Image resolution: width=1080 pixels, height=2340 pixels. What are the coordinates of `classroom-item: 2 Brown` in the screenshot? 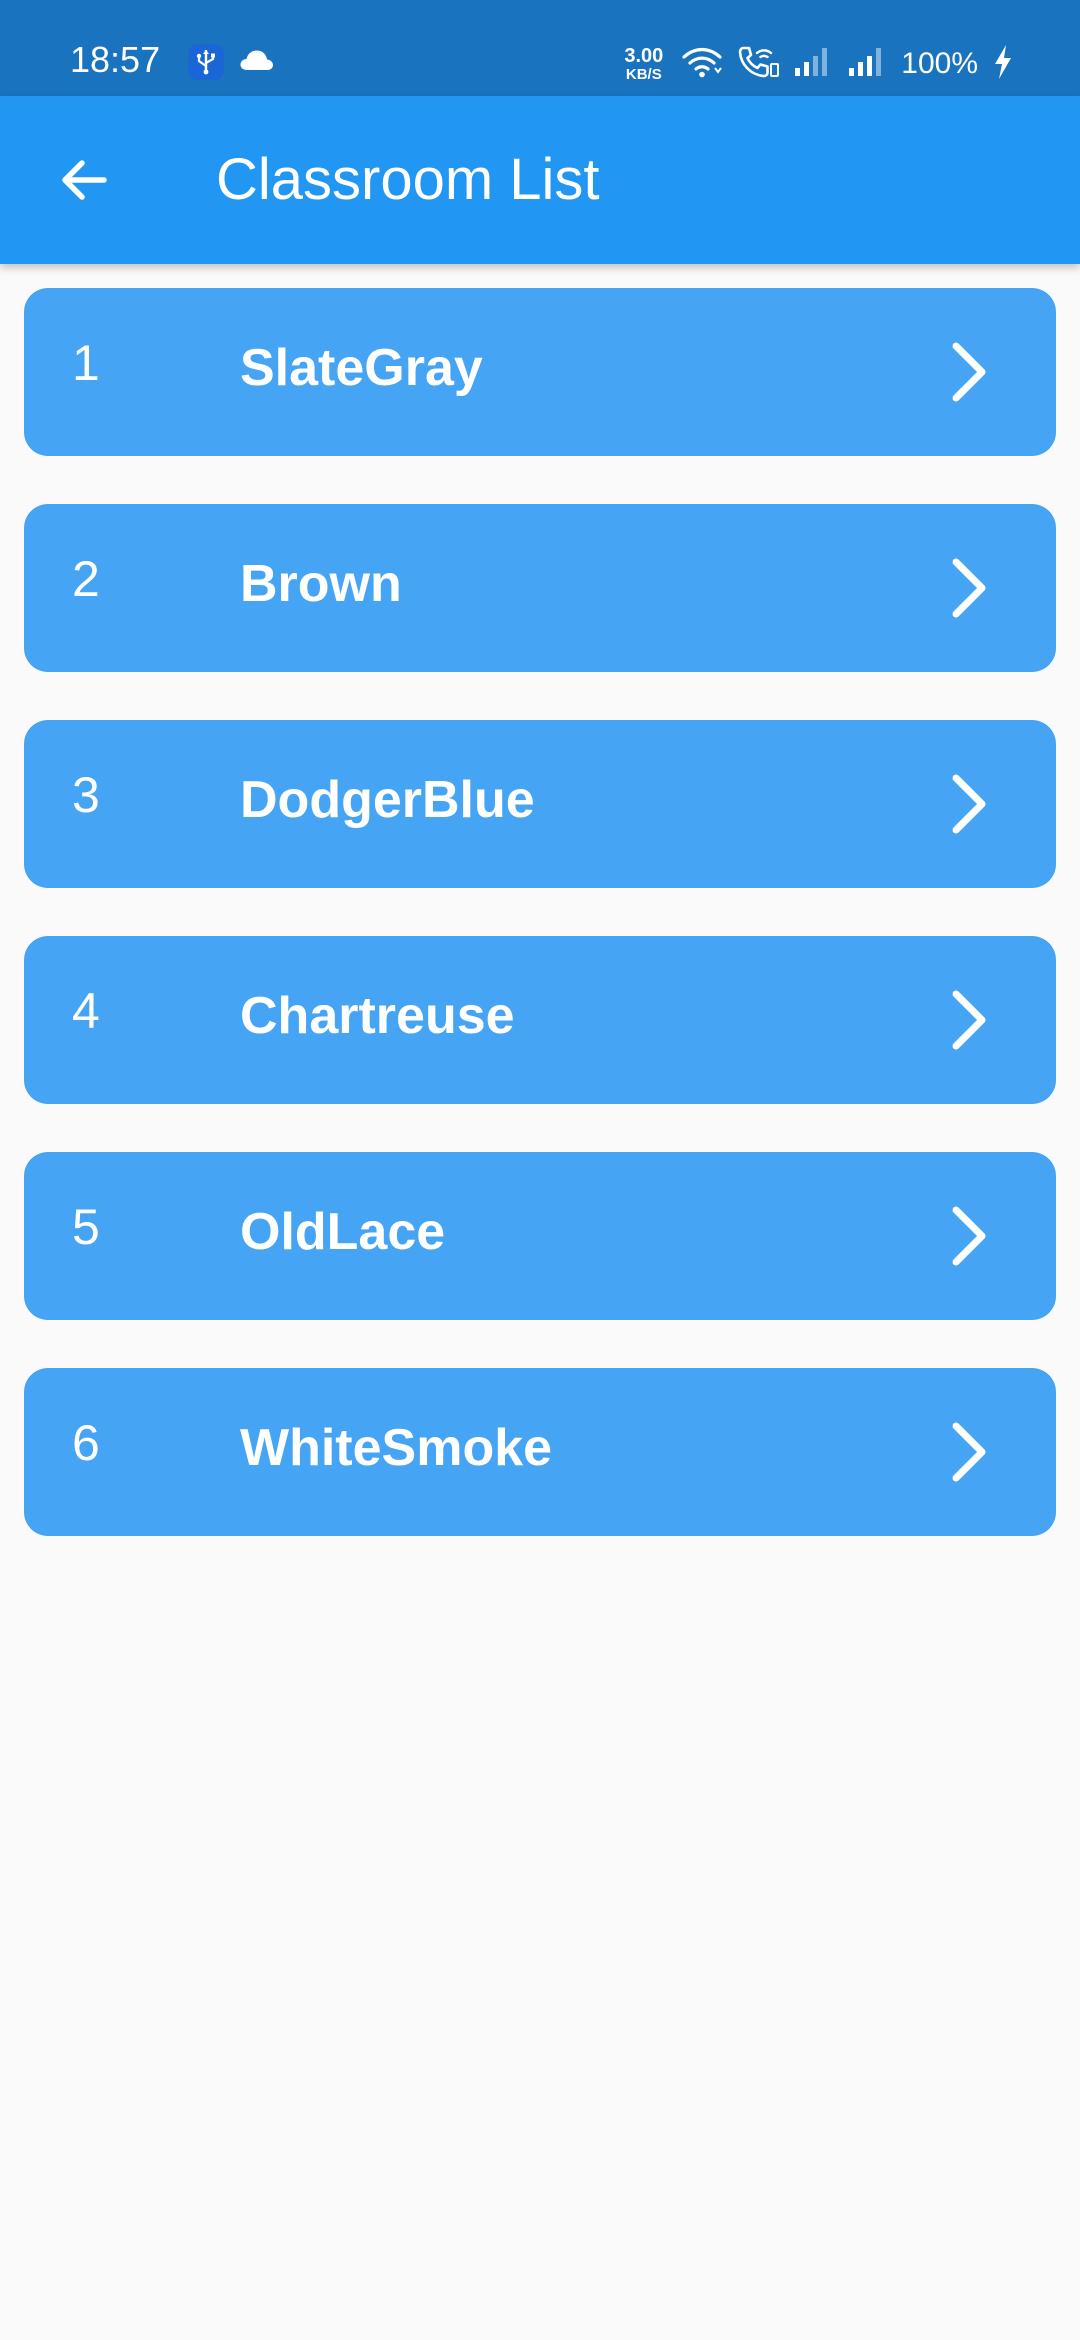 It's located at (540, 588).